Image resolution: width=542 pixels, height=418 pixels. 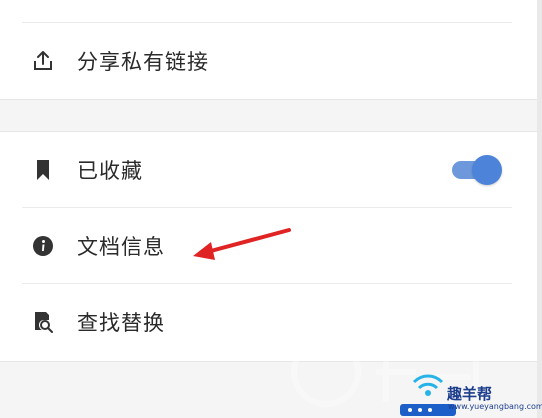 What do you see at coordinates (143, 62) in the screenshot?
I see `share-link-label: 分享私有链接` at bounding box center [143, 62].